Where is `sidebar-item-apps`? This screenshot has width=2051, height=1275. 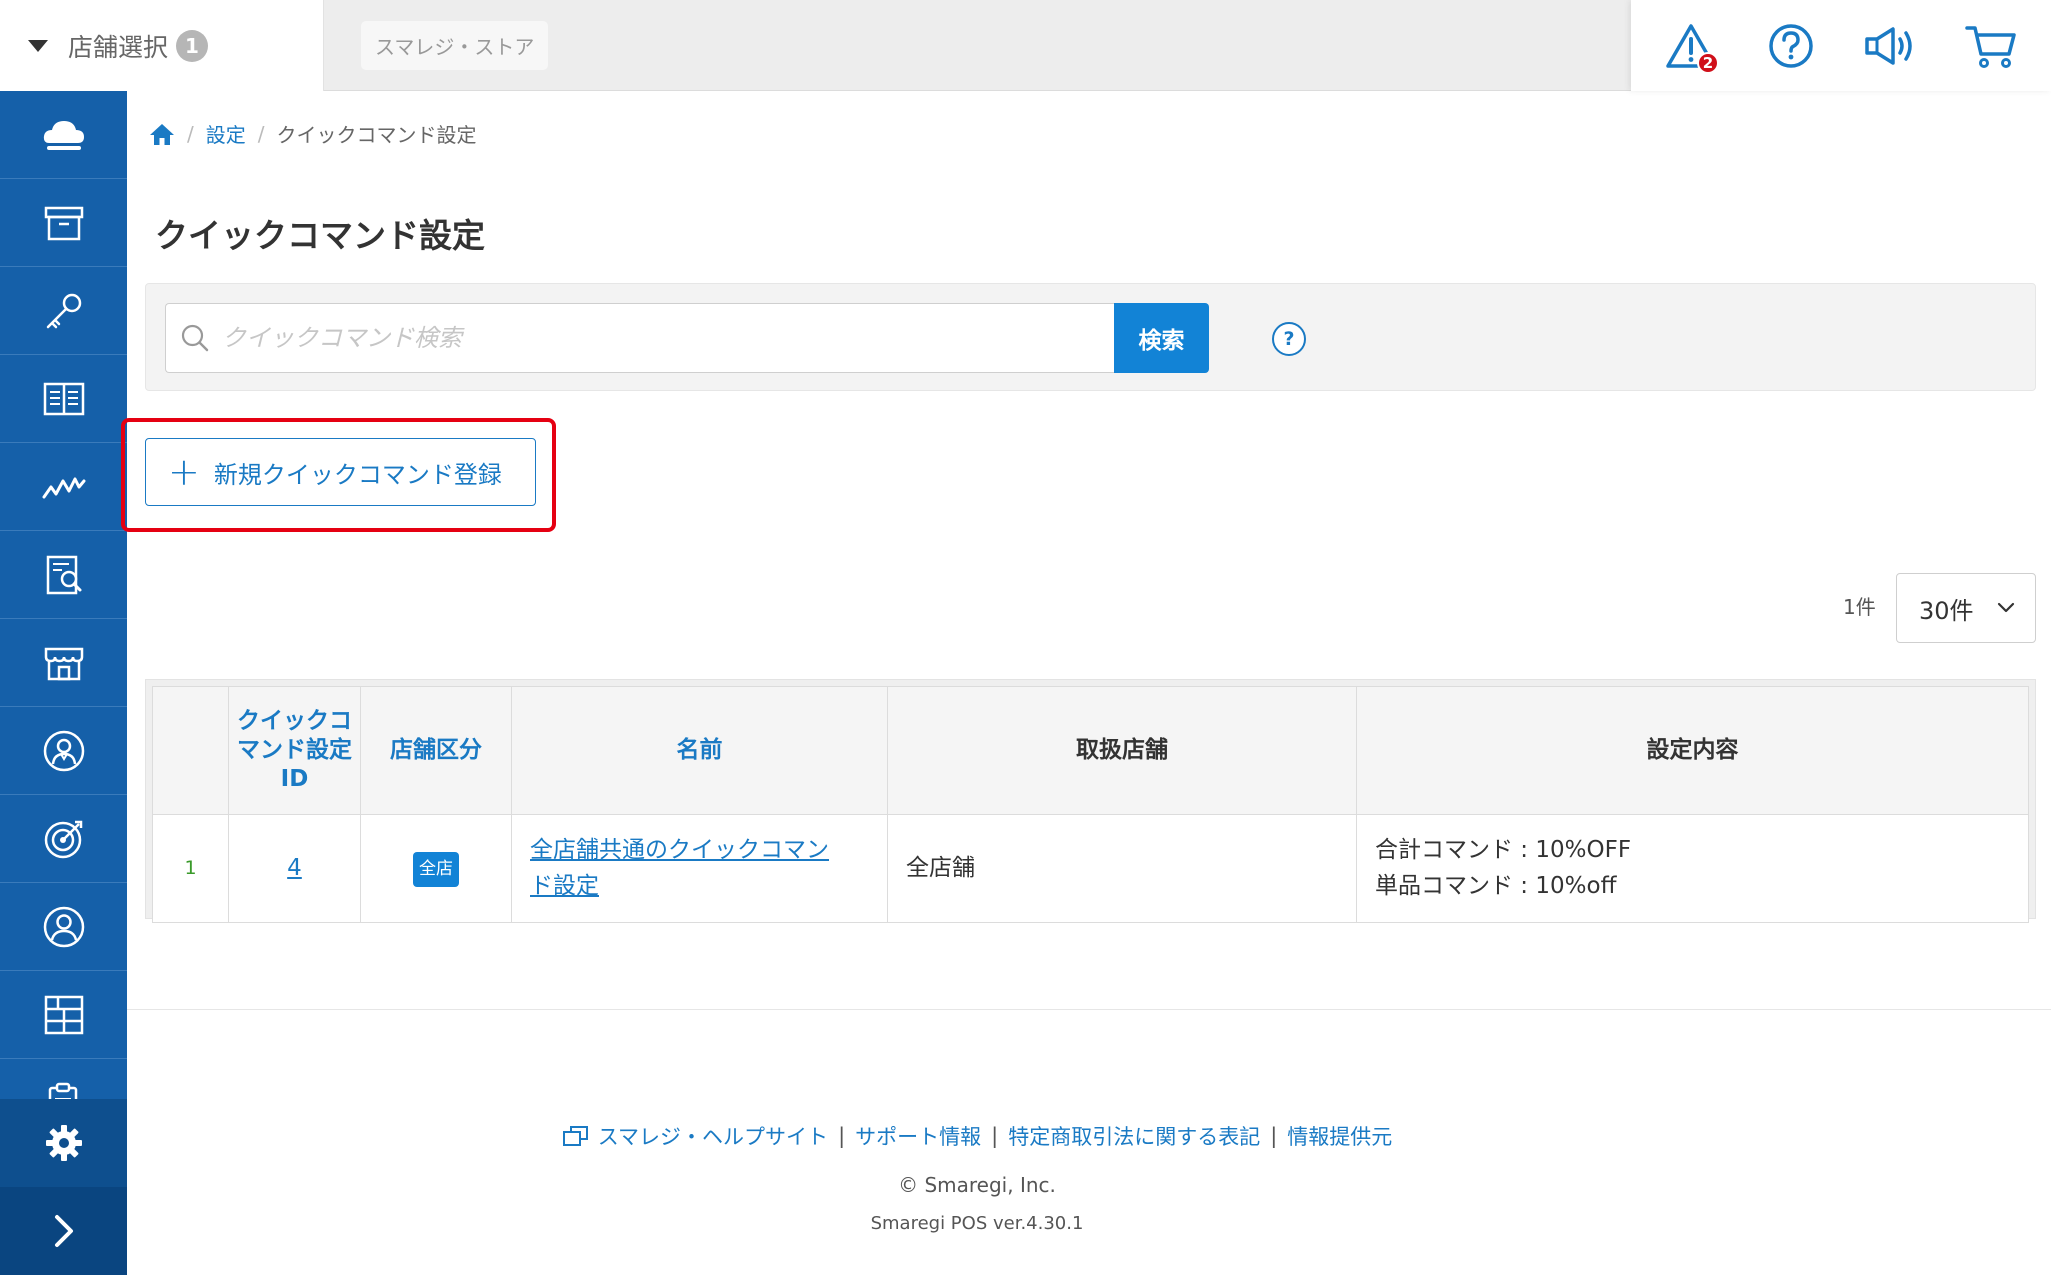 sidebar-item-apps is located at coordinates (63, 1015).